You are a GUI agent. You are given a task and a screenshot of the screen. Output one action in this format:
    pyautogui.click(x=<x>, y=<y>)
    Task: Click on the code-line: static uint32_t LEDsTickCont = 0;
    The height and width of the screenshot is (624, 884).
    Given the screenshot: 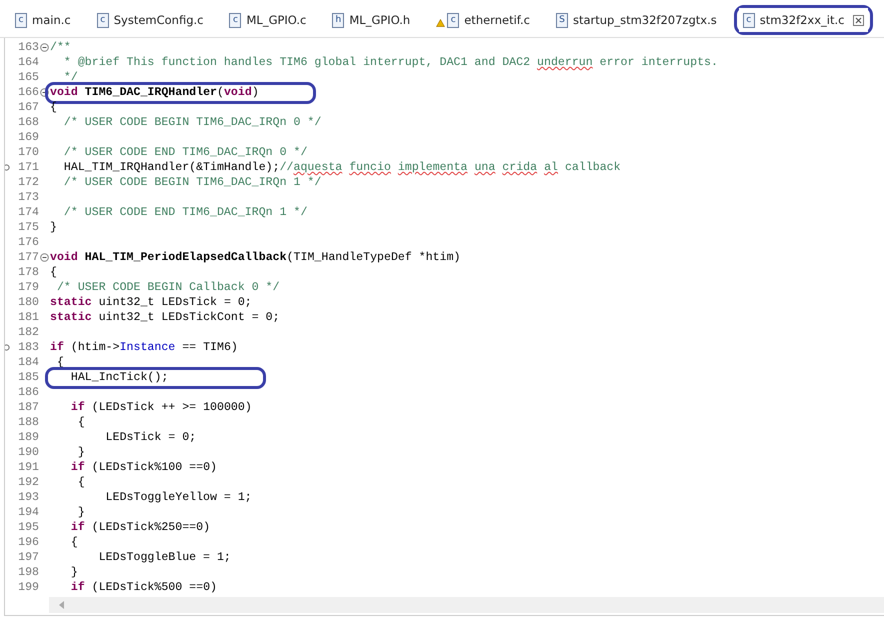 What is the action you would take?
    pyautogui.click(x=165, y=317)
    